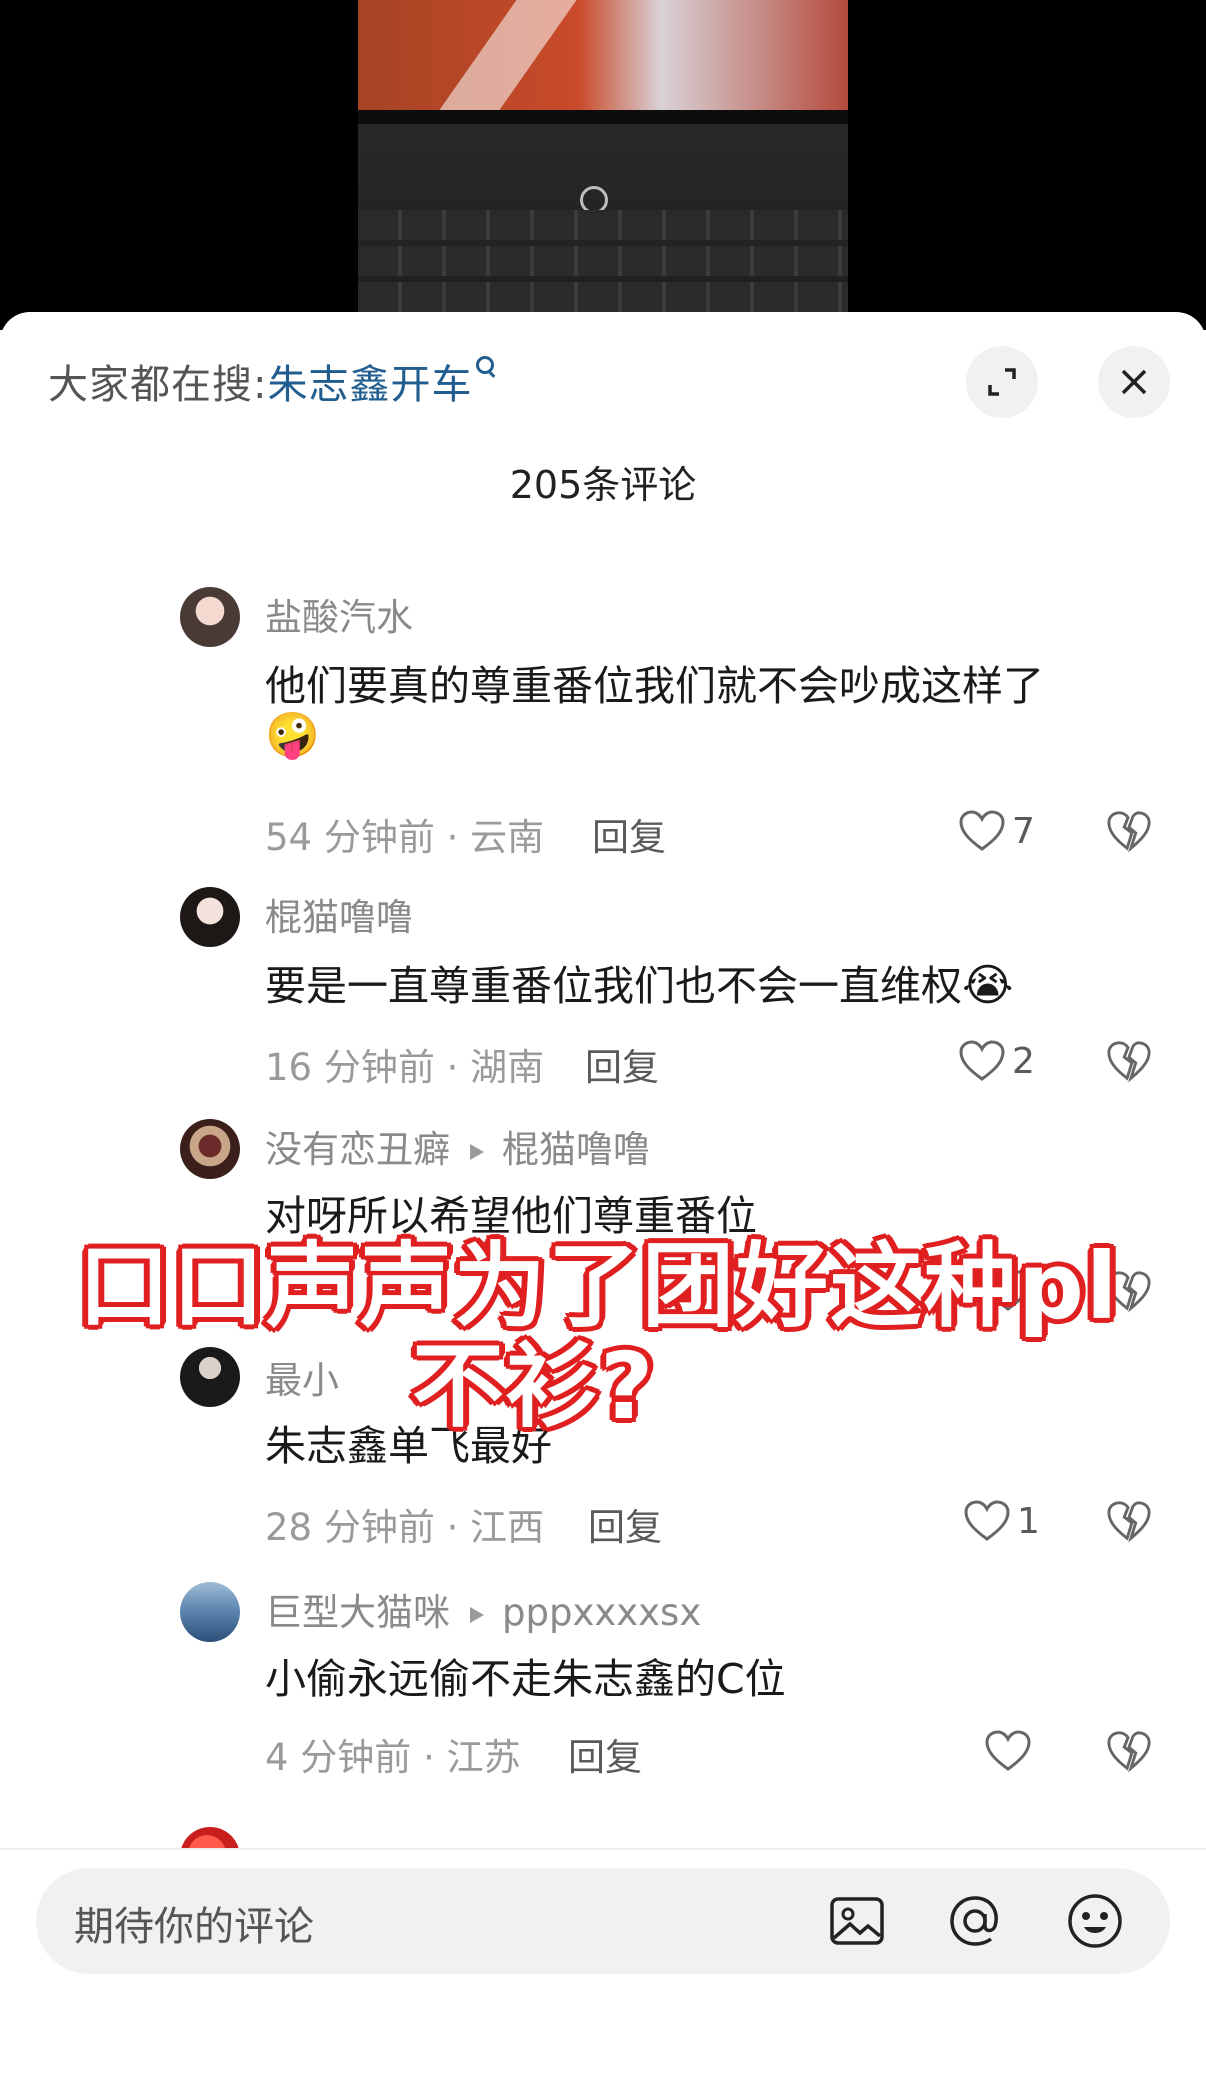 The height and width of the screenshot is (2096, 1206). I want to click on comment-username: 巨型大猫咪 pppxxxxsx, so click(483, 1609).